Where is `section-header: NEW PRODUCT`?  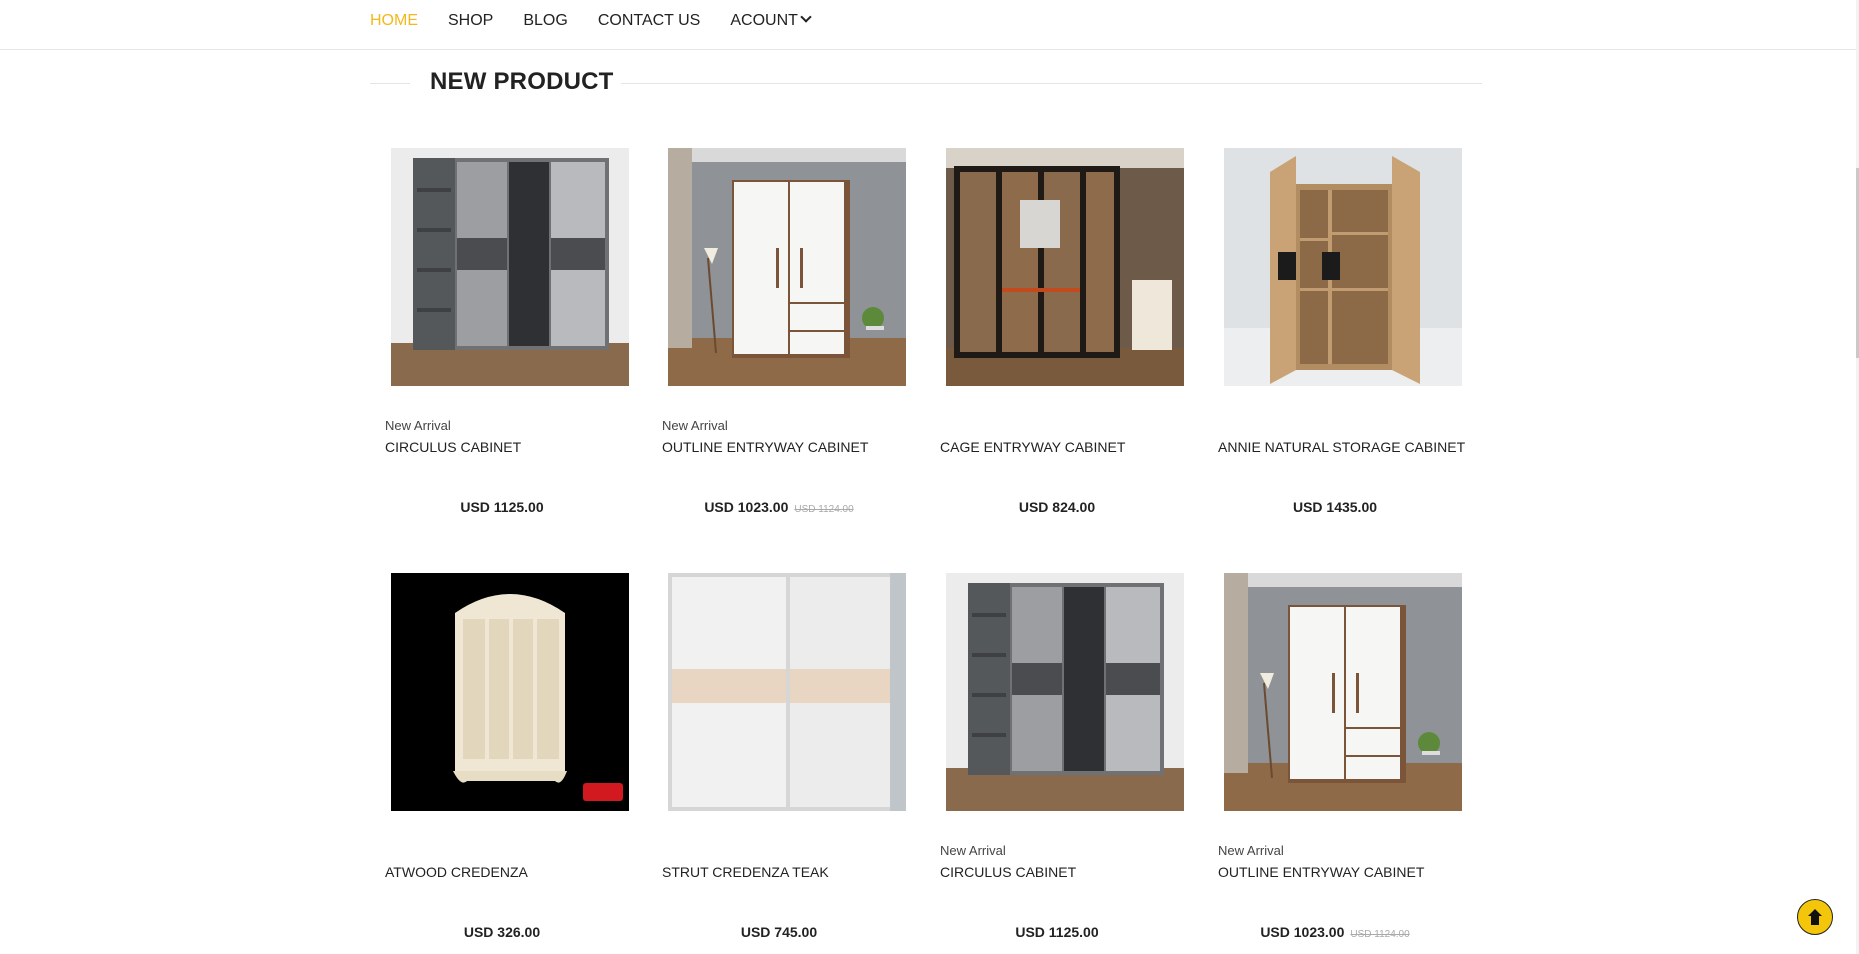
section-header: NEW PRODUCT is located at coordinates (926, 84).